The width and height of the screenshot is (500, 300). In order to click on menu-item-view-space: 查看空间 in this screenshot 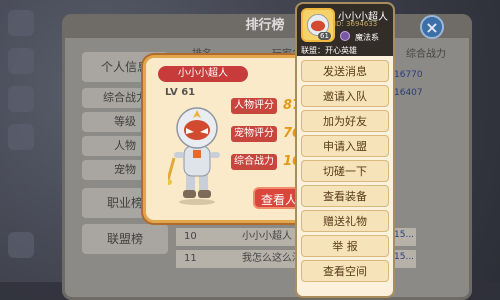, I will do `click(345, 271)`.